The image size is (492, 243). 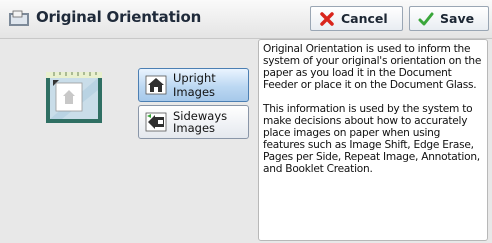 What do you see at coordinates (327, 18) in the screenshot?
I see `cancel-icon` at bounding box center [327, 18].